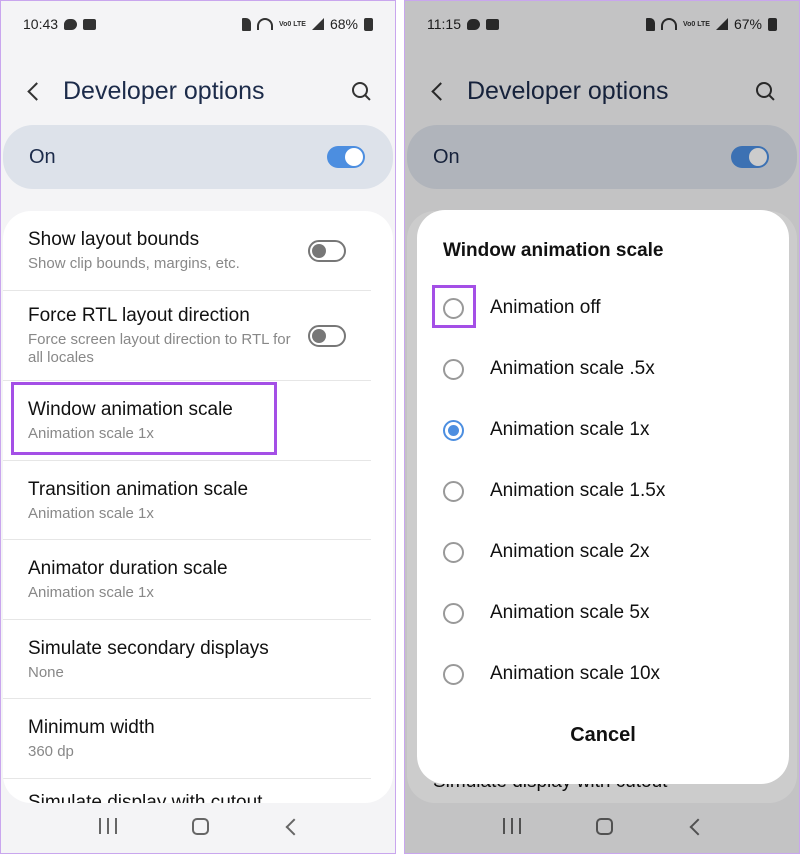 Image resolution: width=800 pixels, height=854 pixels. I want to click on nav-back-icon, so click(291, 826).